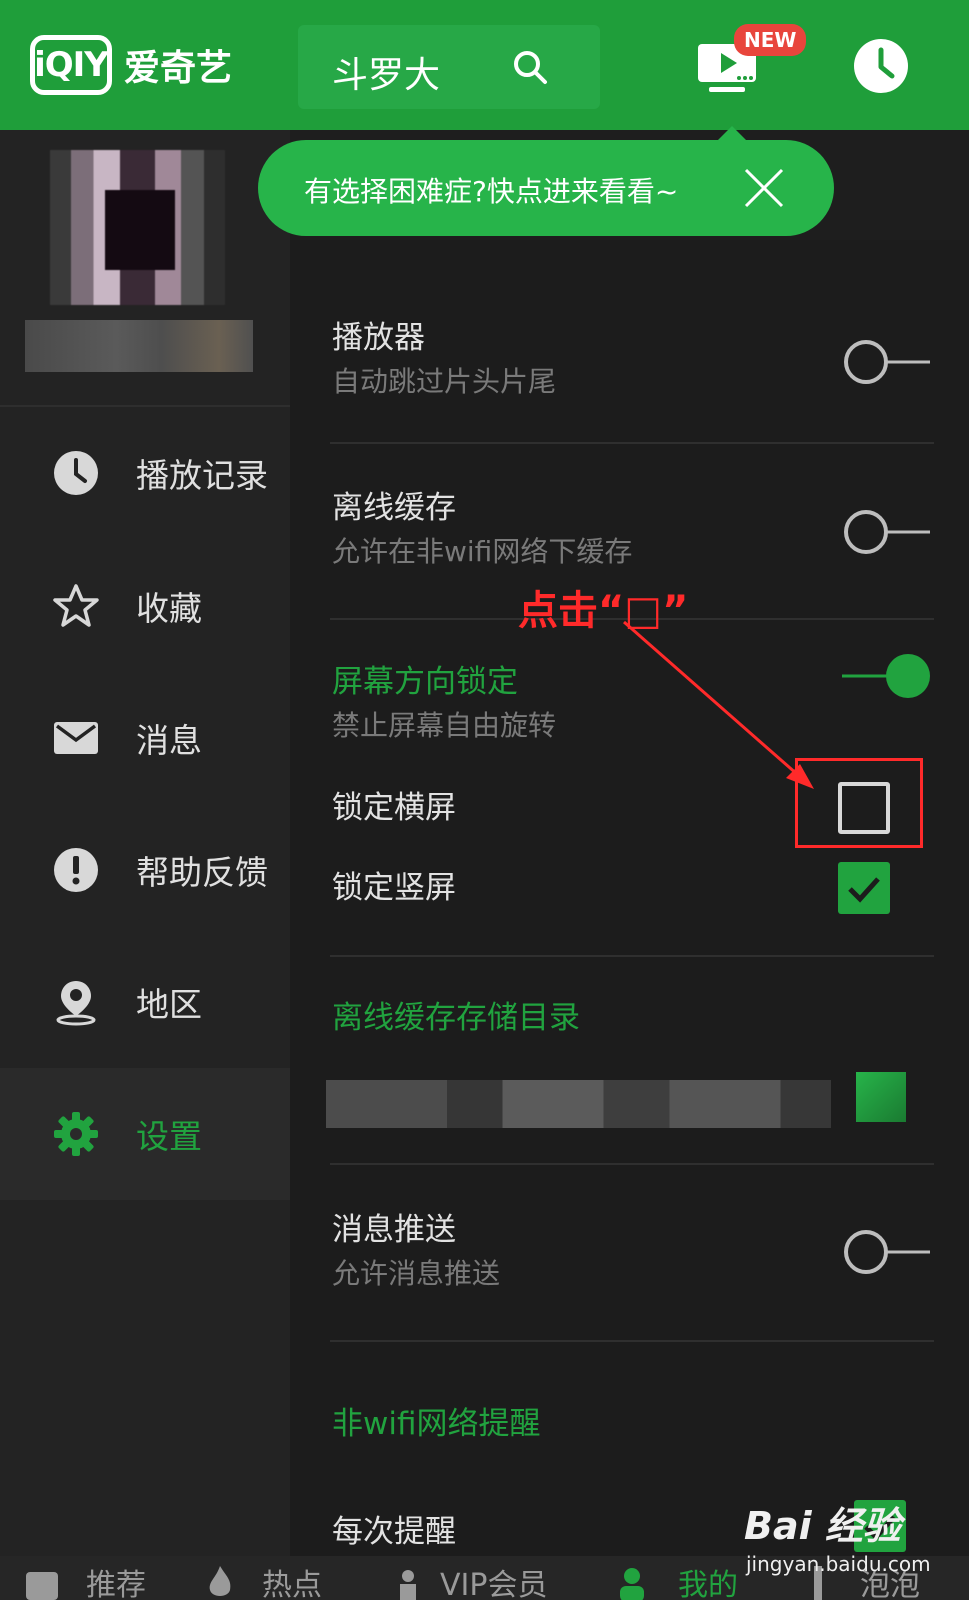 Image resolution: width=969 pixels, height=1600 pixels. I want to click on setting-player-subtitle: 自动跳过片头片尾, so click(444, 381).